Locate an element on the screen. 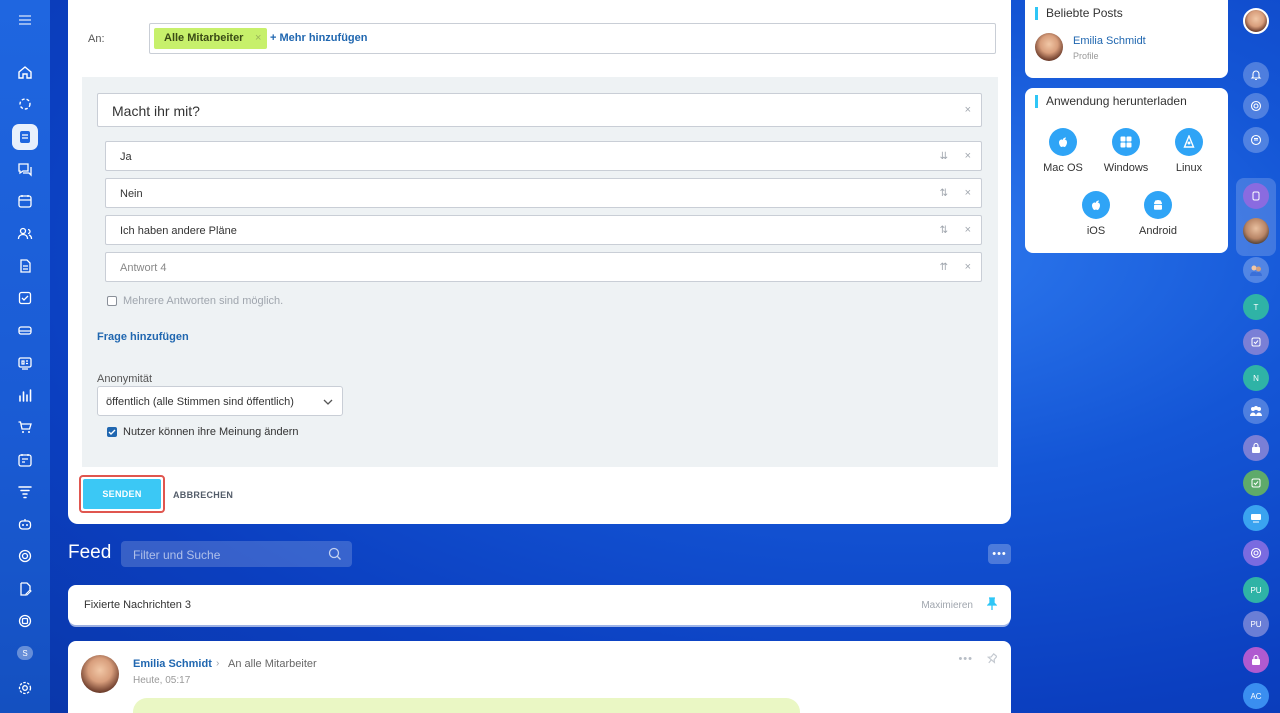 Image resolution: width=1280 pixels, height=713 pixels. post-more-icon: ••• is located at coordinates (965, 659).